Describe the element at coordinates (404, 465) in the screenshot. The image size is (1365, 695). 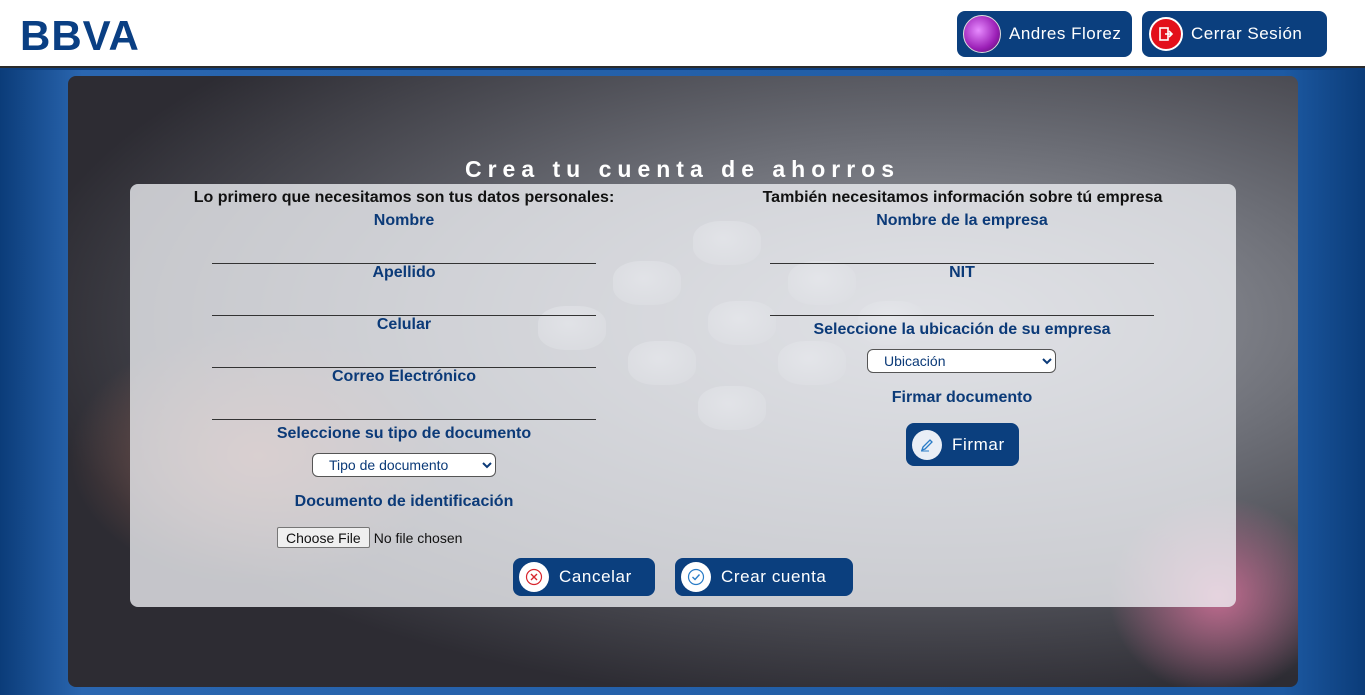
I see `document-type-select: Tipo de documento` at that location.